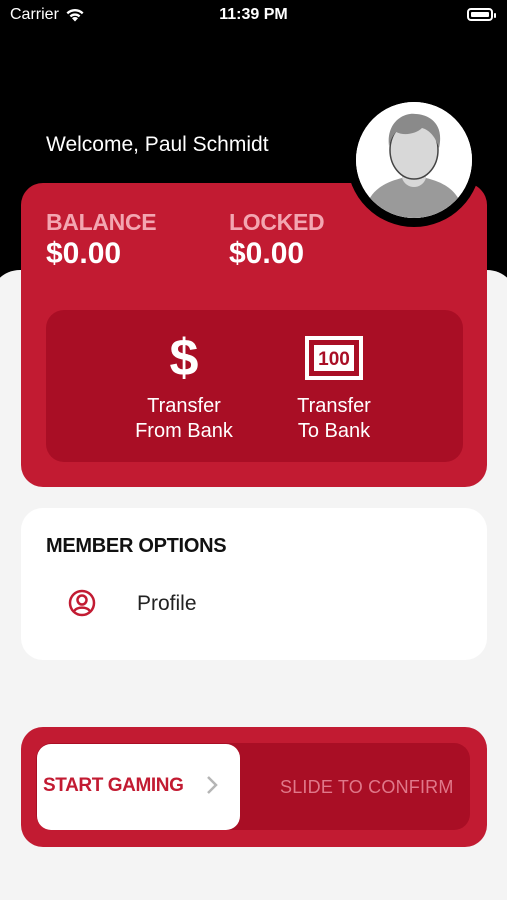  I want to click on banknote-icon: 100, so click(334, 358).